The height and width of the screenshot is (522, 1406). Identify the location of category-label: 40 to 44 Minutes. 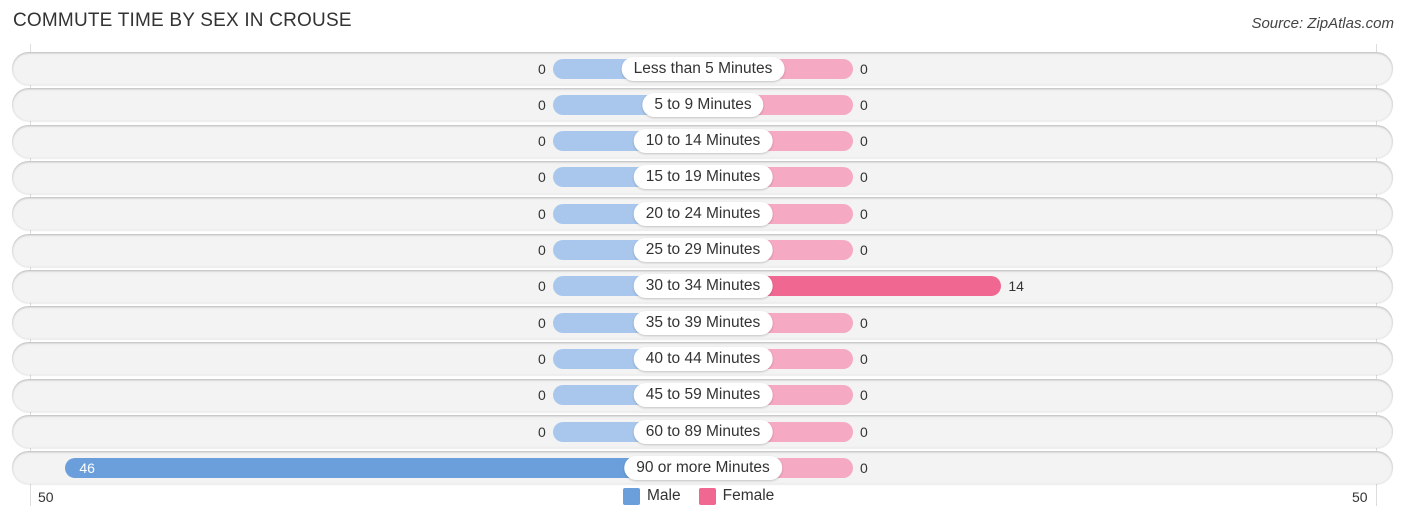
(703, 358).